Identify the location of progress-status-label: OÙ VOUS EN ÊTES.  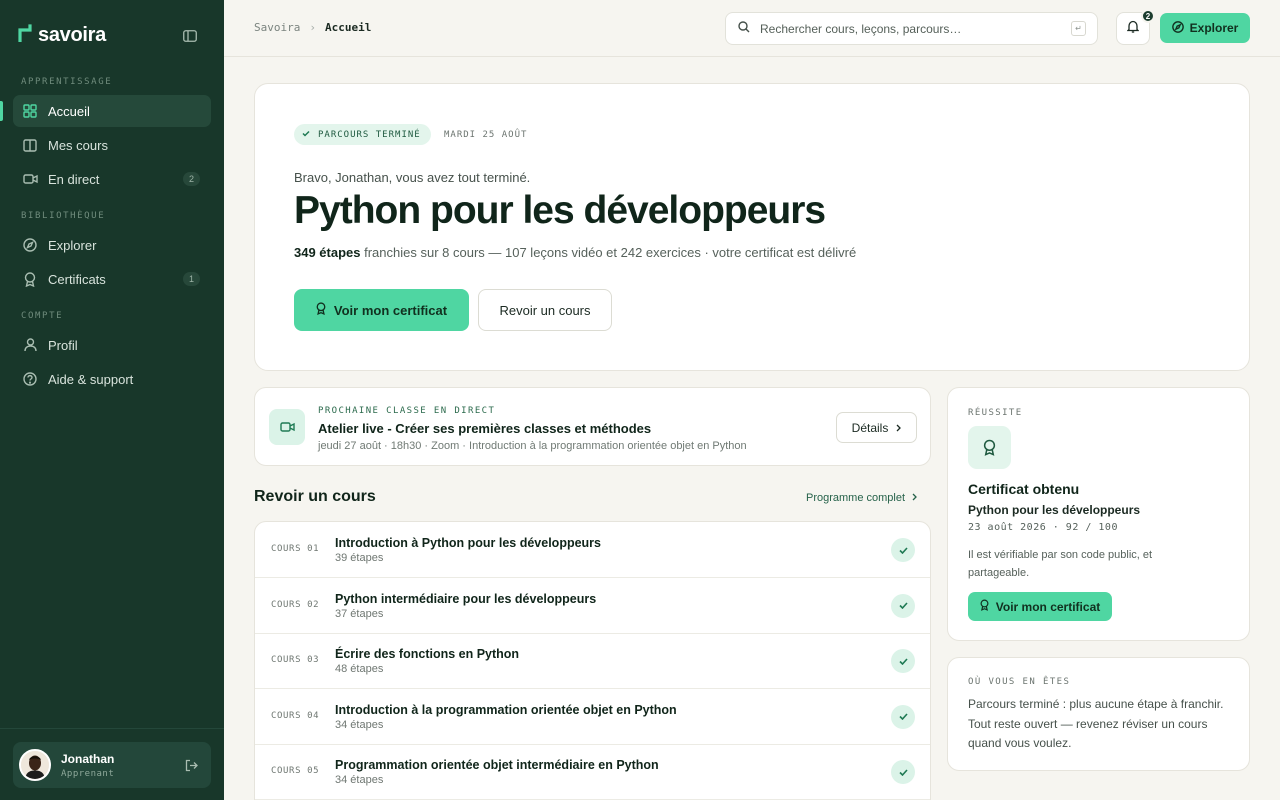
(1019, 682).